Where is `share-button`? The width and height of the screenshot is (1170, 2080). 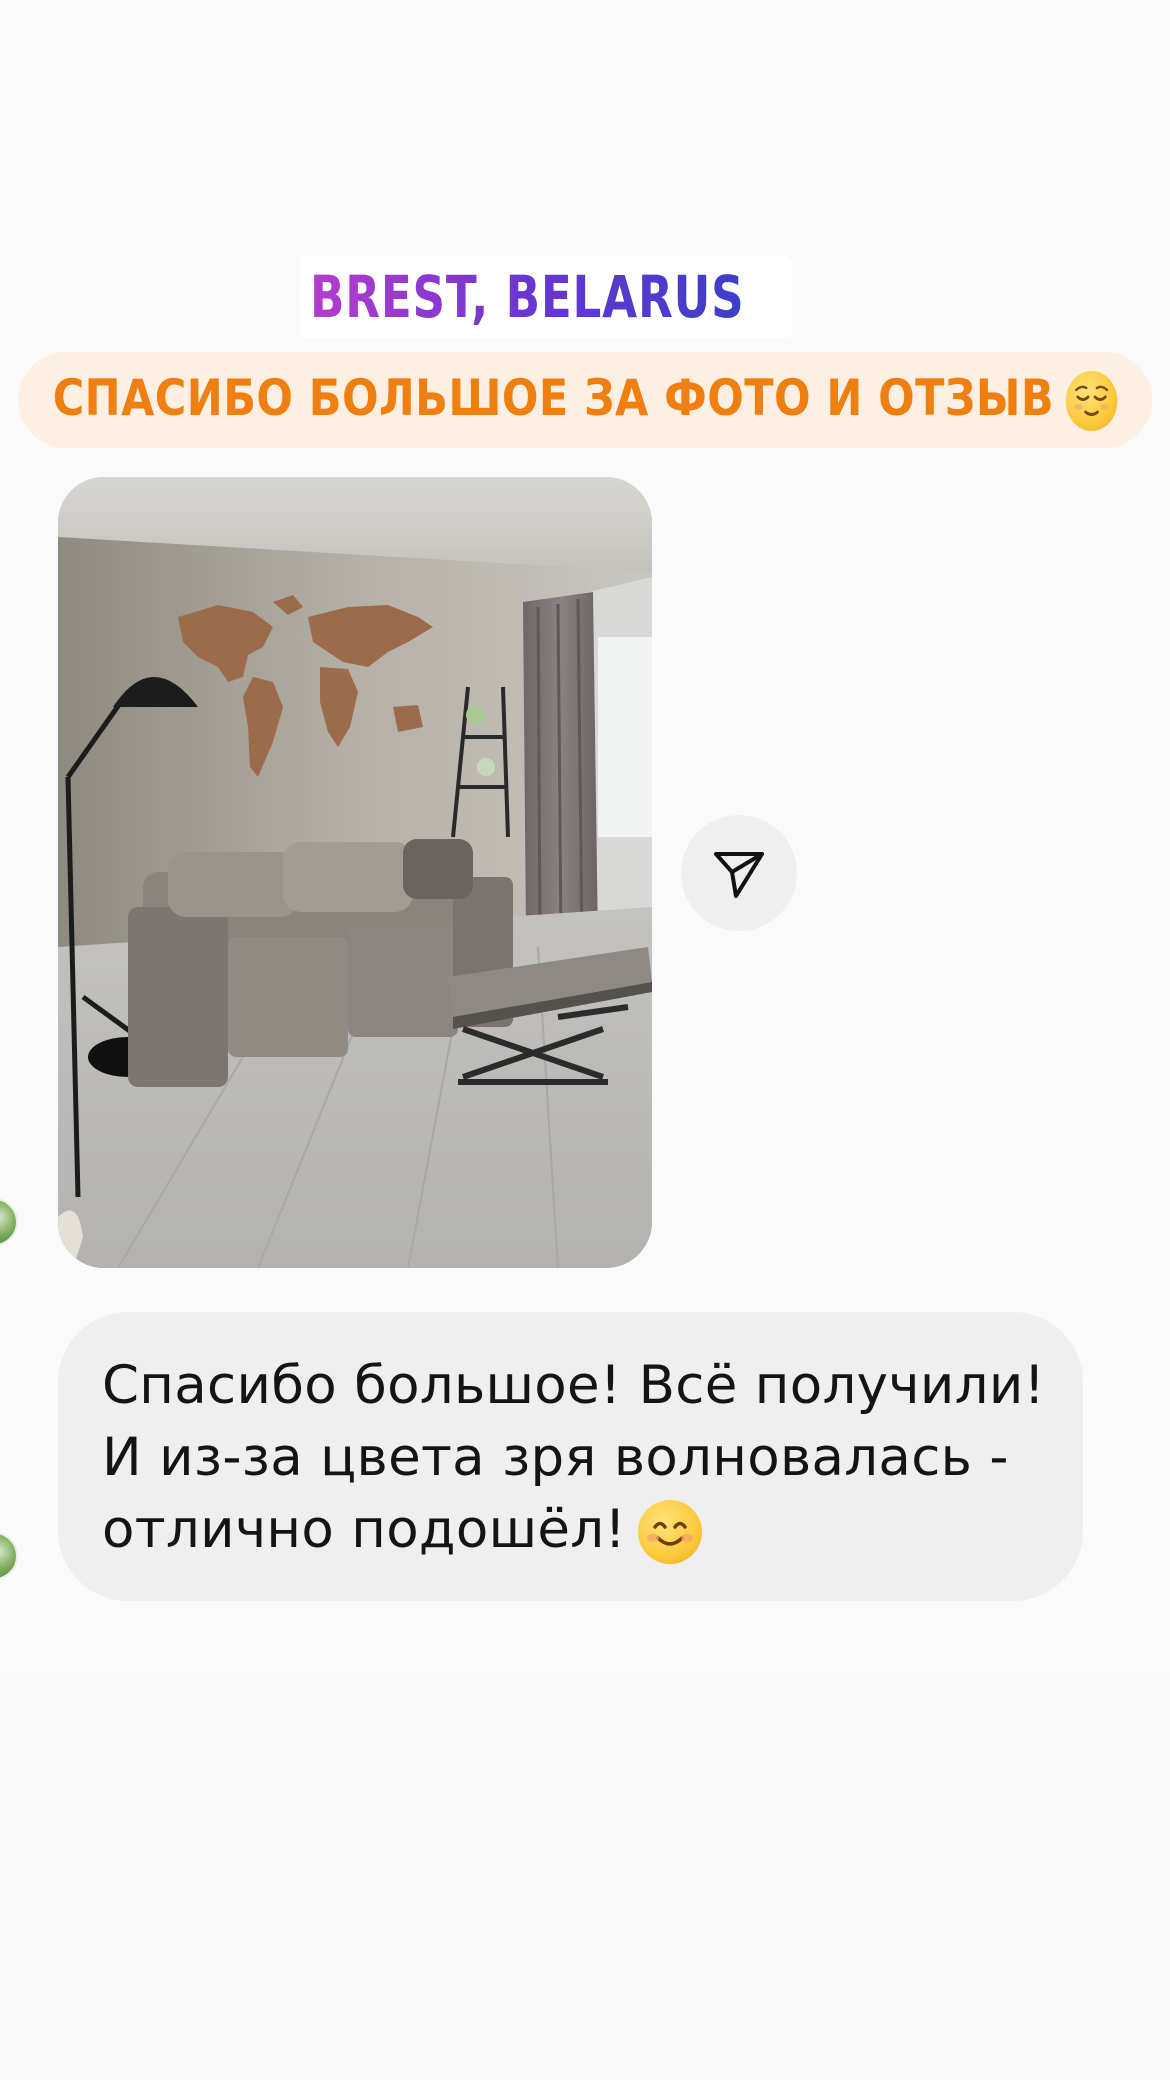 share-button is located at coordinates (739, 873).